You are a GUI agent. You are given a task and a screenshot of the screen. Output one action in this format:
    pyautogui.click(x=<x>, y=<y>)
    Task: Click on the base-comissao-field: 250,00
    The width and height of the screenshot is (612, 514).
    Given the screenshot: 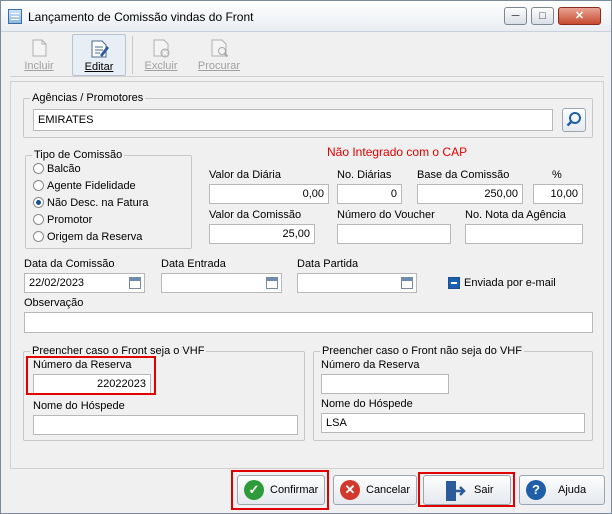 What is the action you would take?
    pyautogui.click(x=470, y=194)
    